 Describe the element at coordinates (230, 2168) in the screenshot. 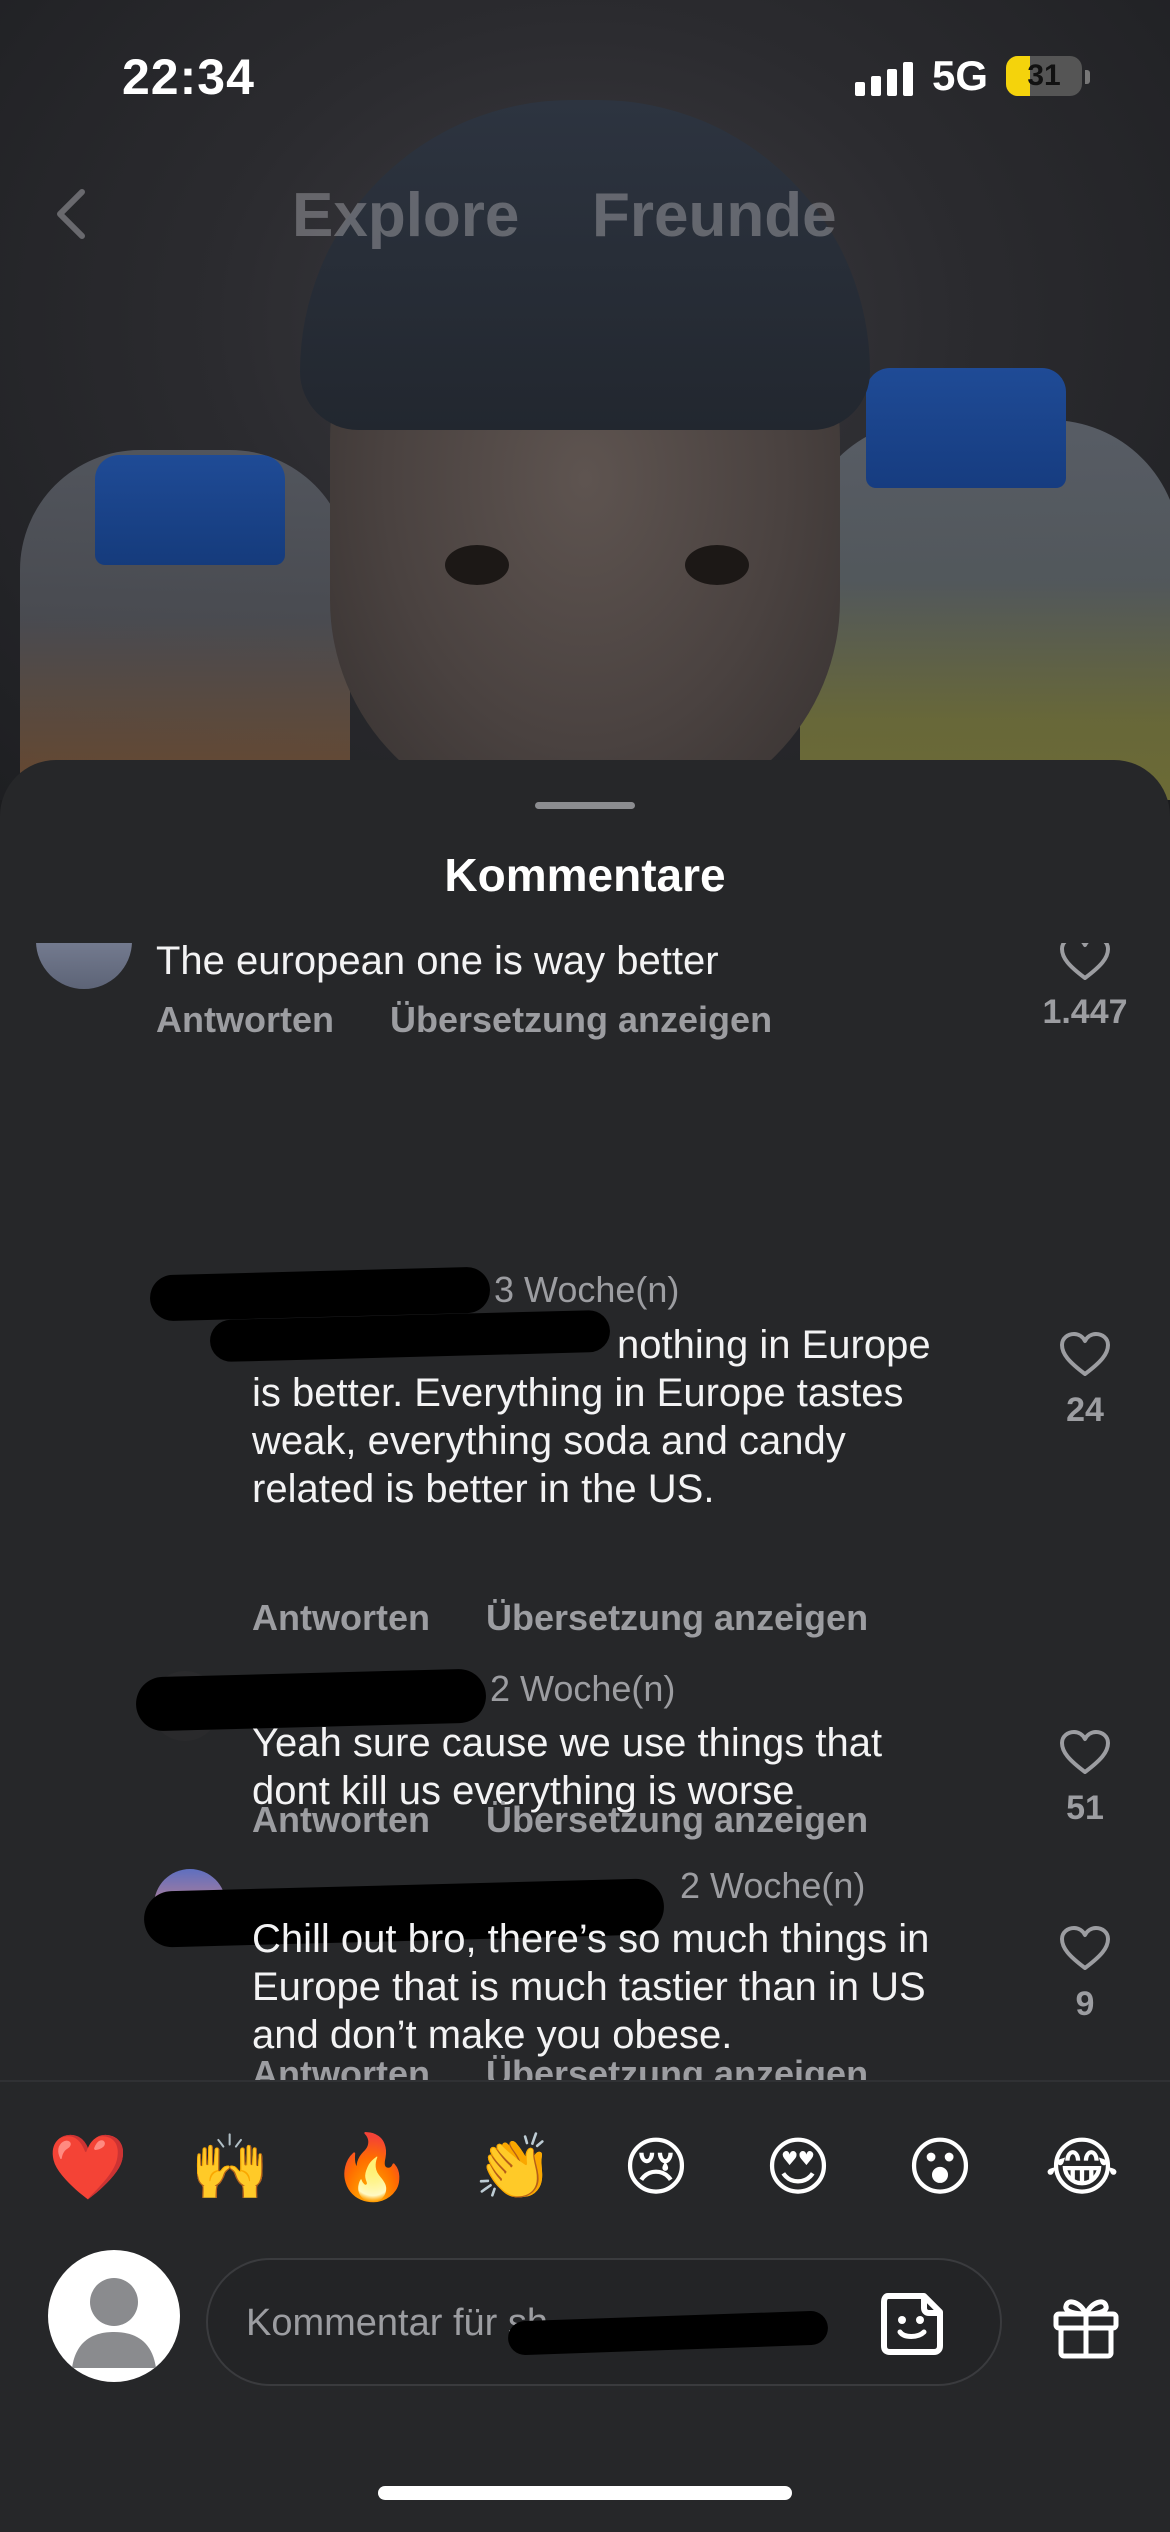

I see `emoji-raised-hands: 🙌` at that location.